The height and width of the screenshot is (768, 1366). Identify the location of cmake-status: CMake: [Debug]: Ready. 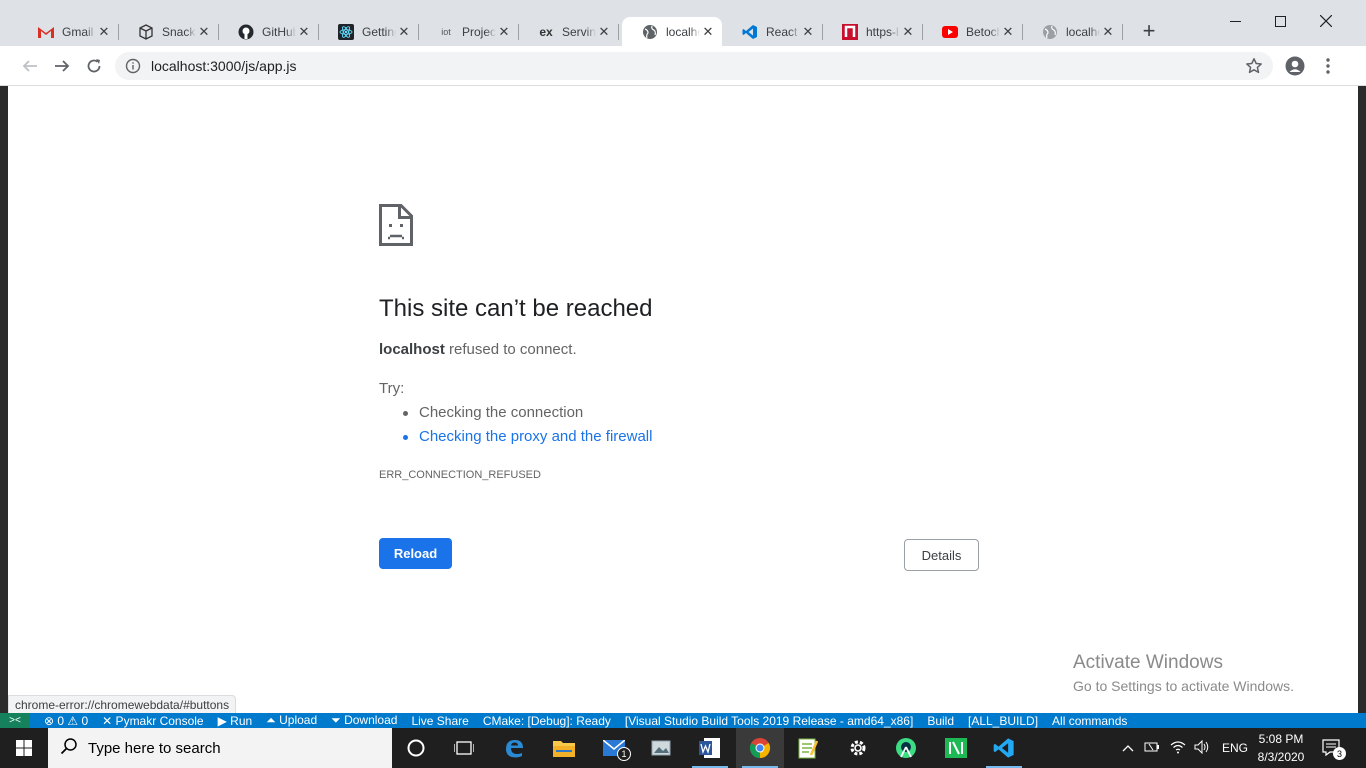
(547, 721).